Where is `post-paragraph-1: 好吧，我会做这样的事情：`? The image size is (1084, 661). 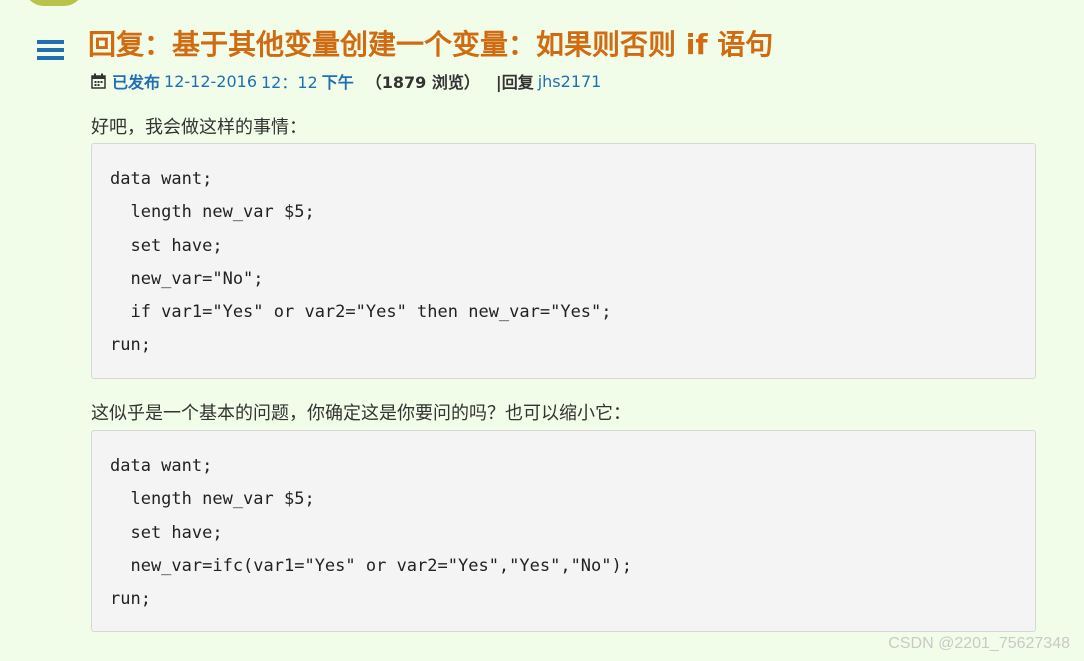
post-paragraph-1: 好吧，我会做这样的事情： is located at coordinates (199, 127).